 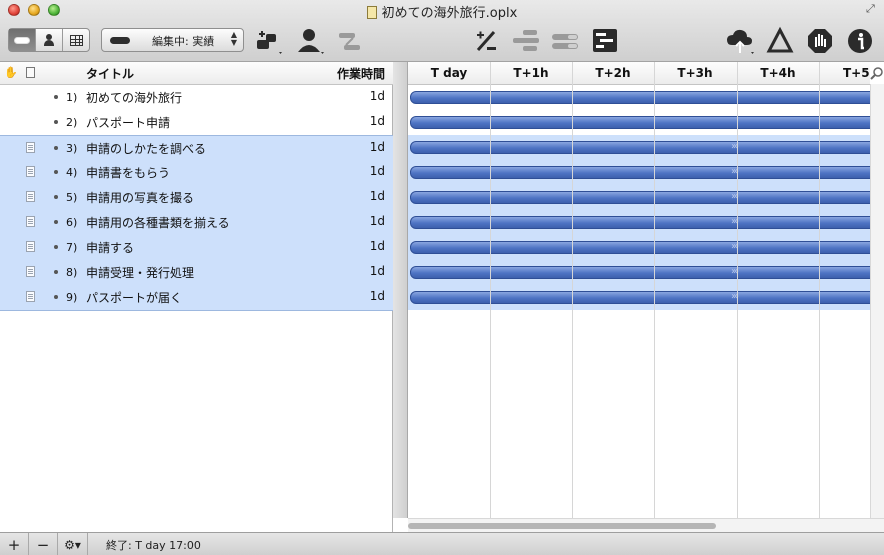 I want to click on change-tracking-button, so click(x=780, y=41).